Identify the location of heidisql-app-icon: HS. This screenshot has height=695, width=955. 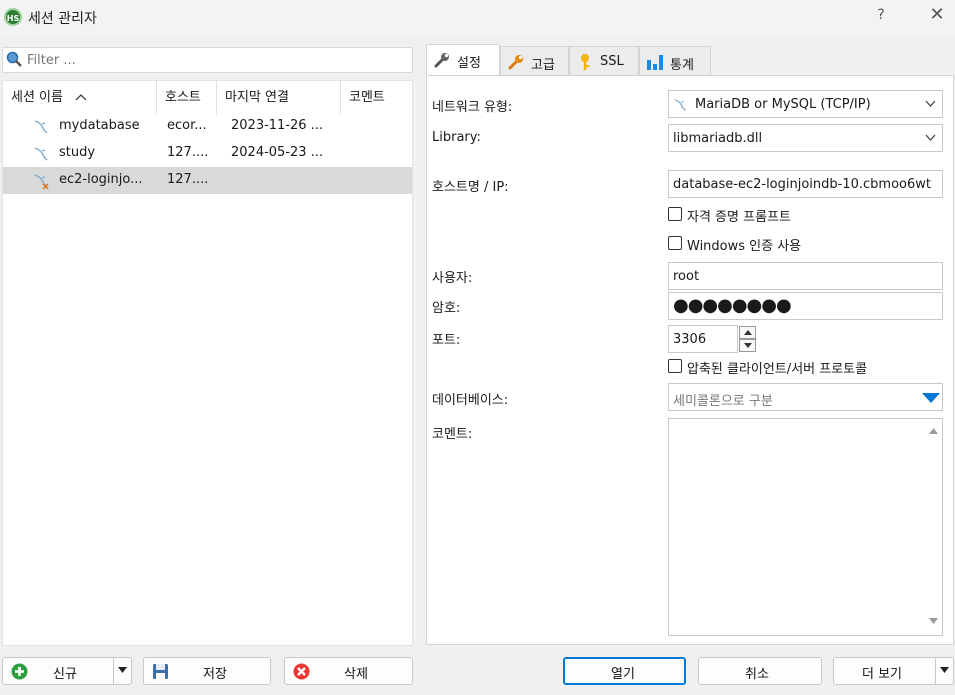
(13, 17).